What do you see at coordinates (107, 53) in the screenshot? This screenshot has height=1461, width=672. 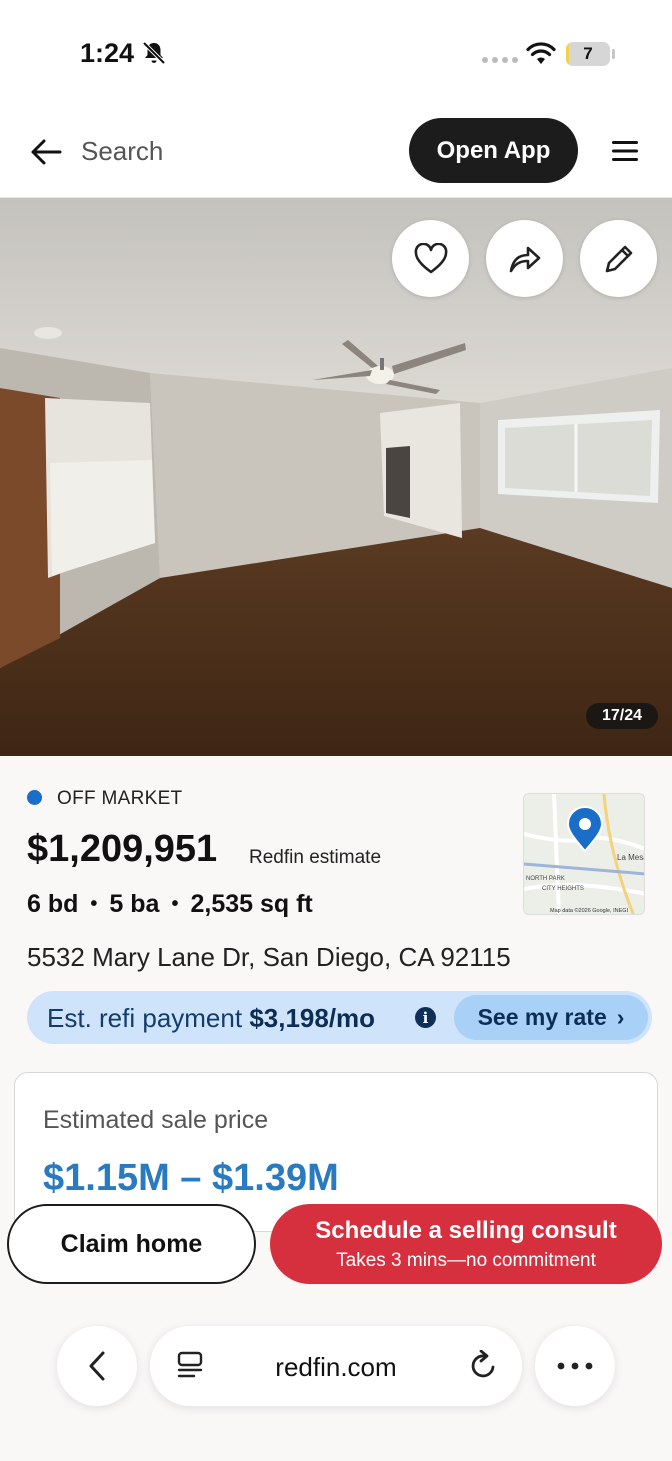 I see `status-time: 1:24` at bounding box center [107, 53].